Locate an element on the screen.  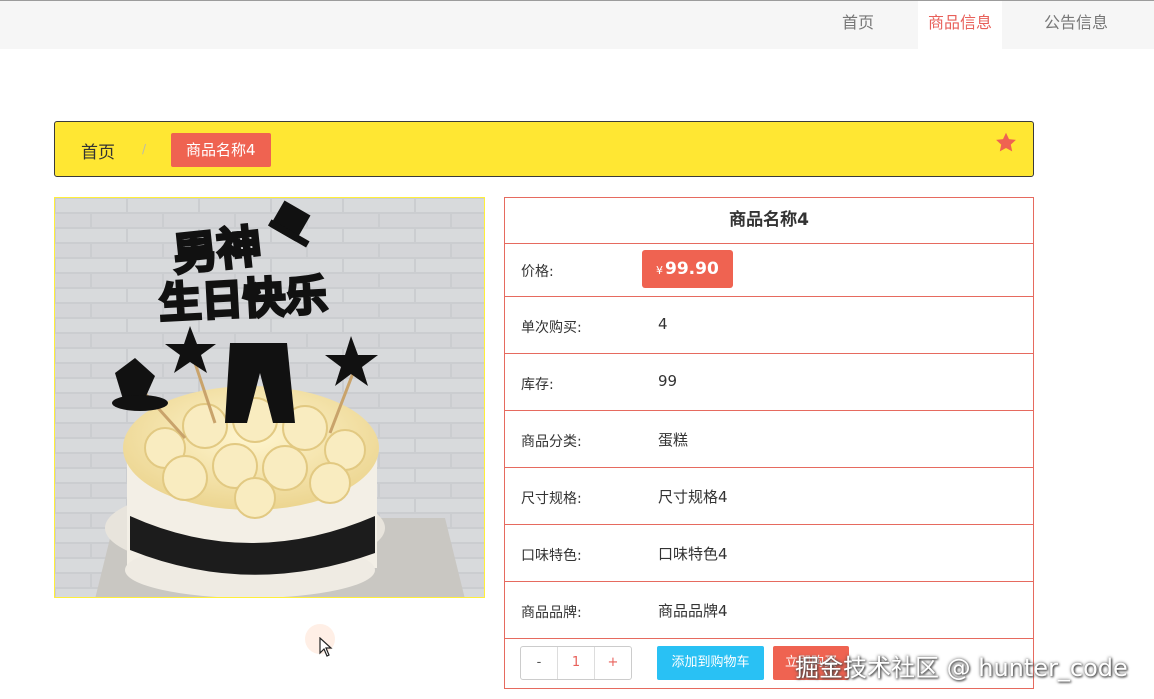
row-stock: 库存: 99 is located at coordinates (769, 382).